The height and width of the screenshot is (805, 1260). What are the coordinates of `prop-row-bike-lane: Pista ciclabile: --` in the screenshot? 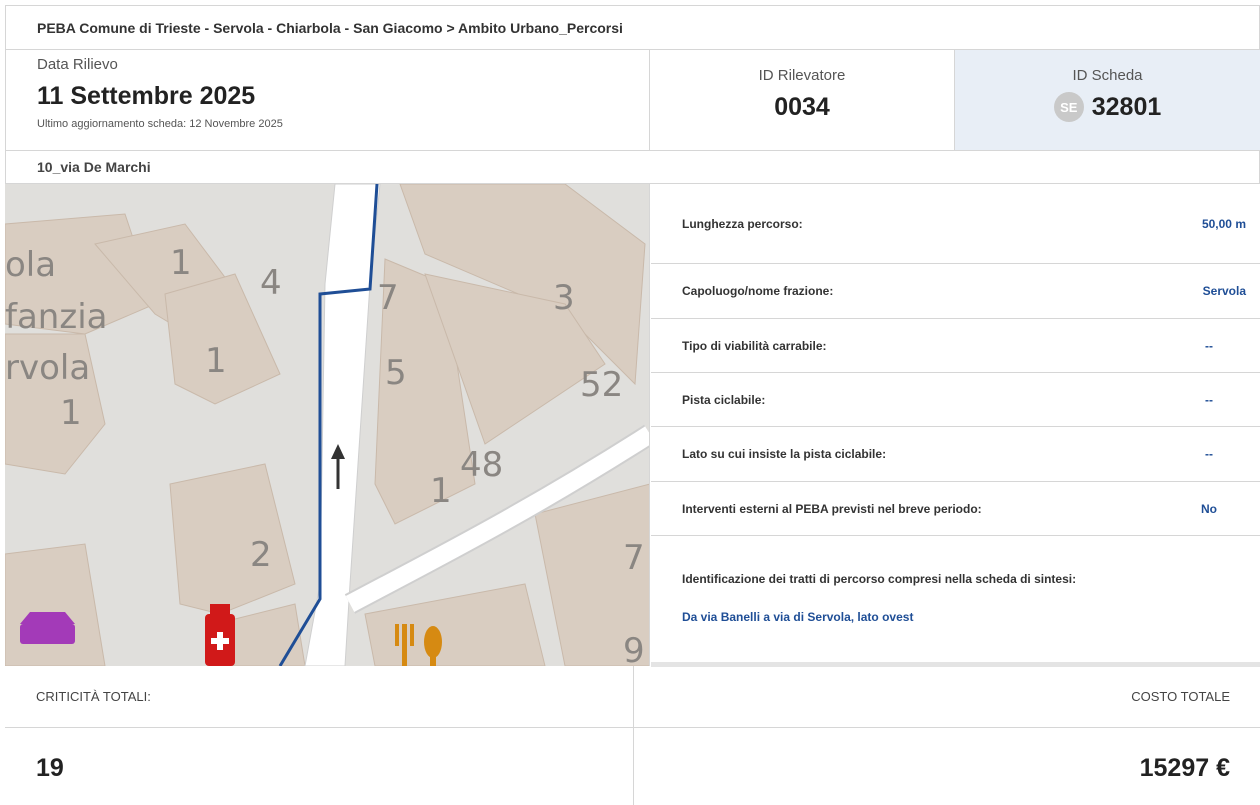 It's located at (955, 400).